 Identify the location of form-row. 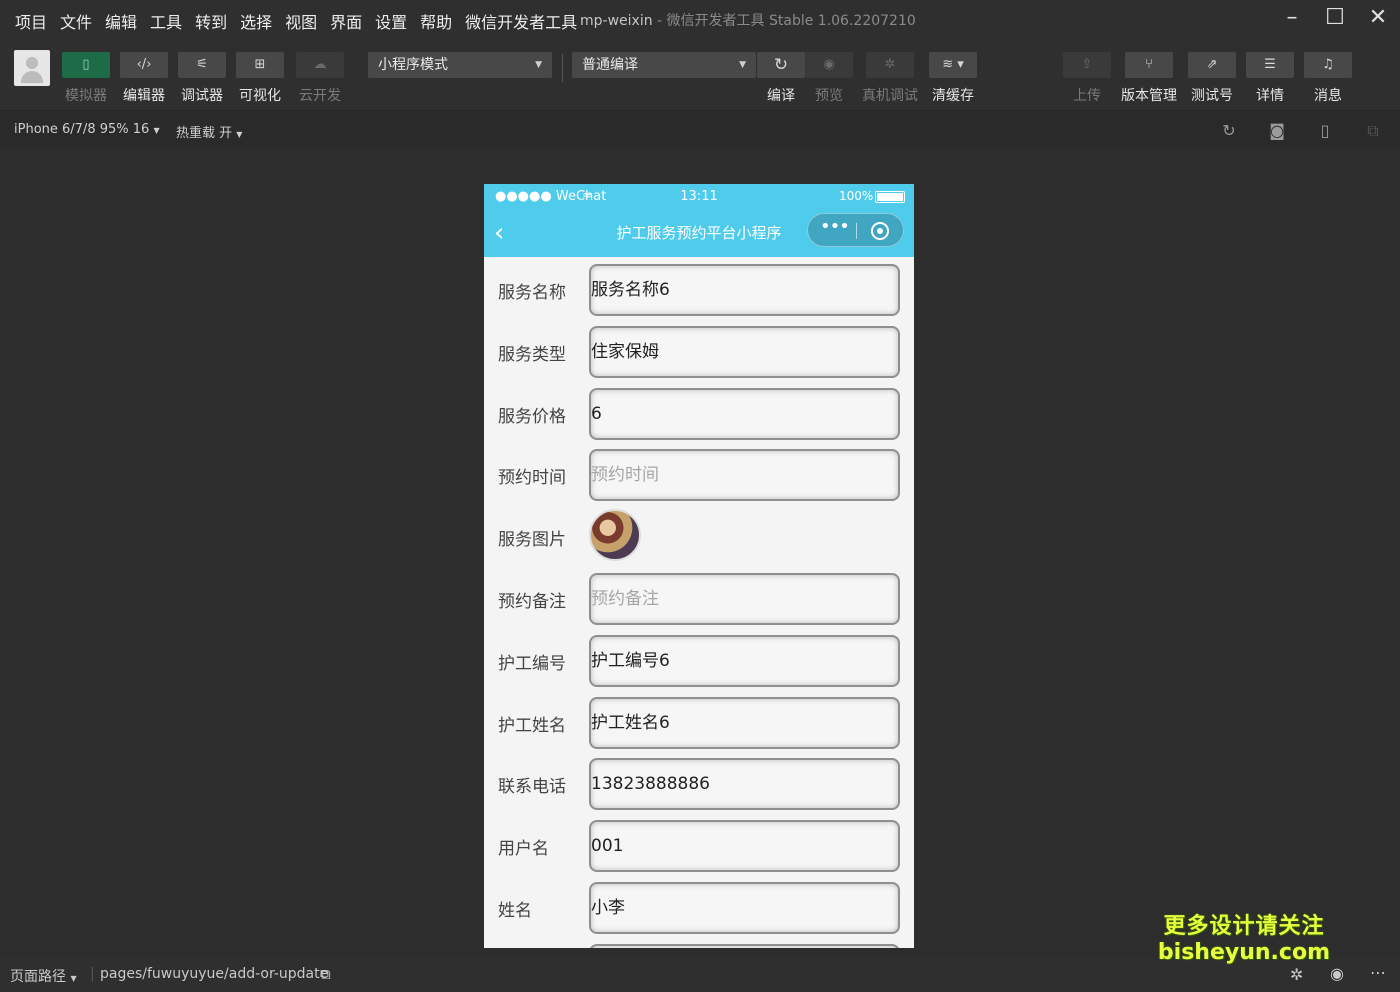
(699, 944).